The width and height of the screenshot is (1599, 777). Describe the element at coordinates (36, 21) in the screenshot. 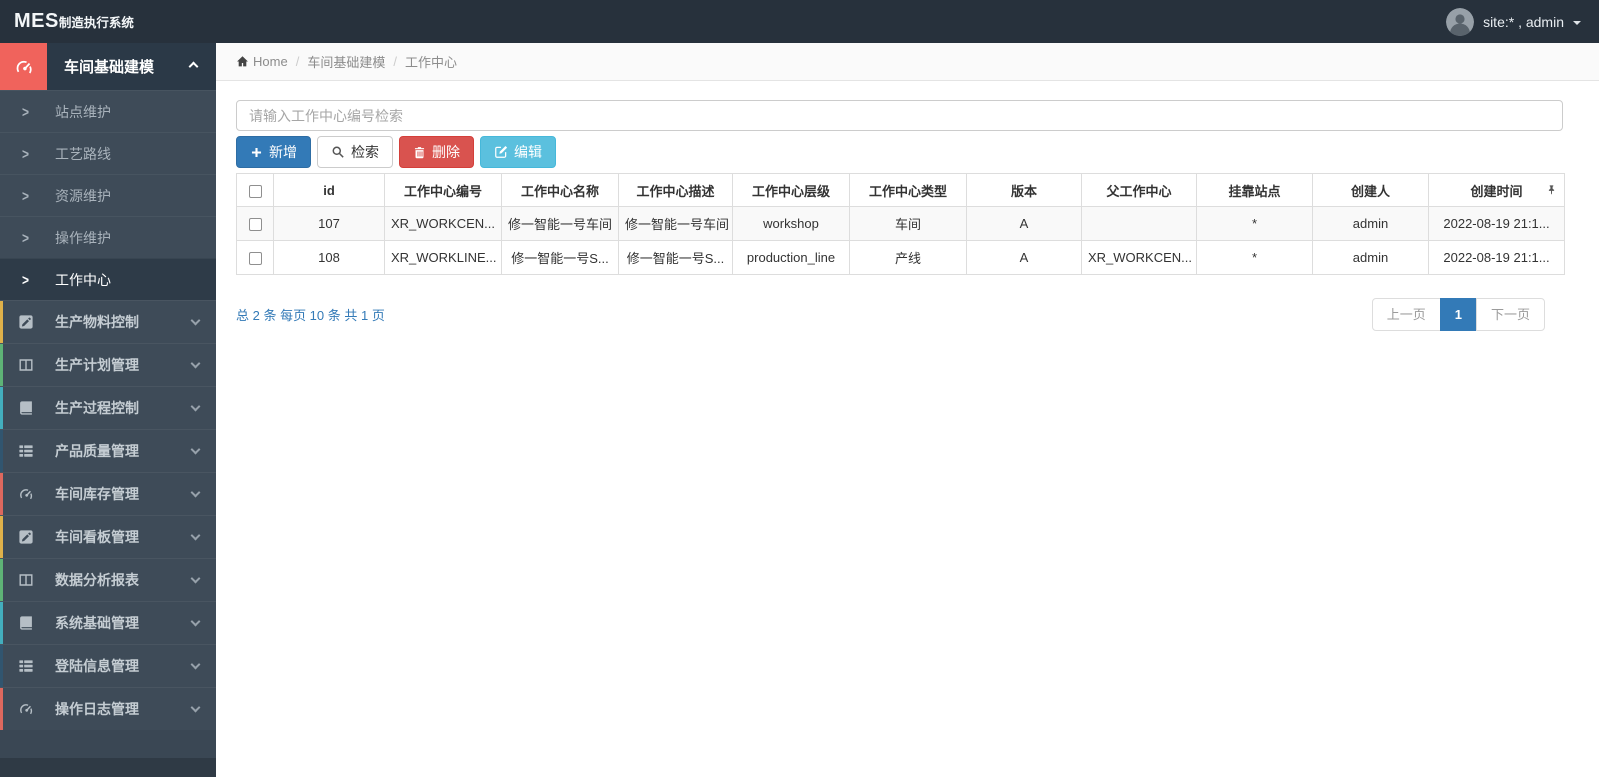

I see `brand-bold: MES` at that location.